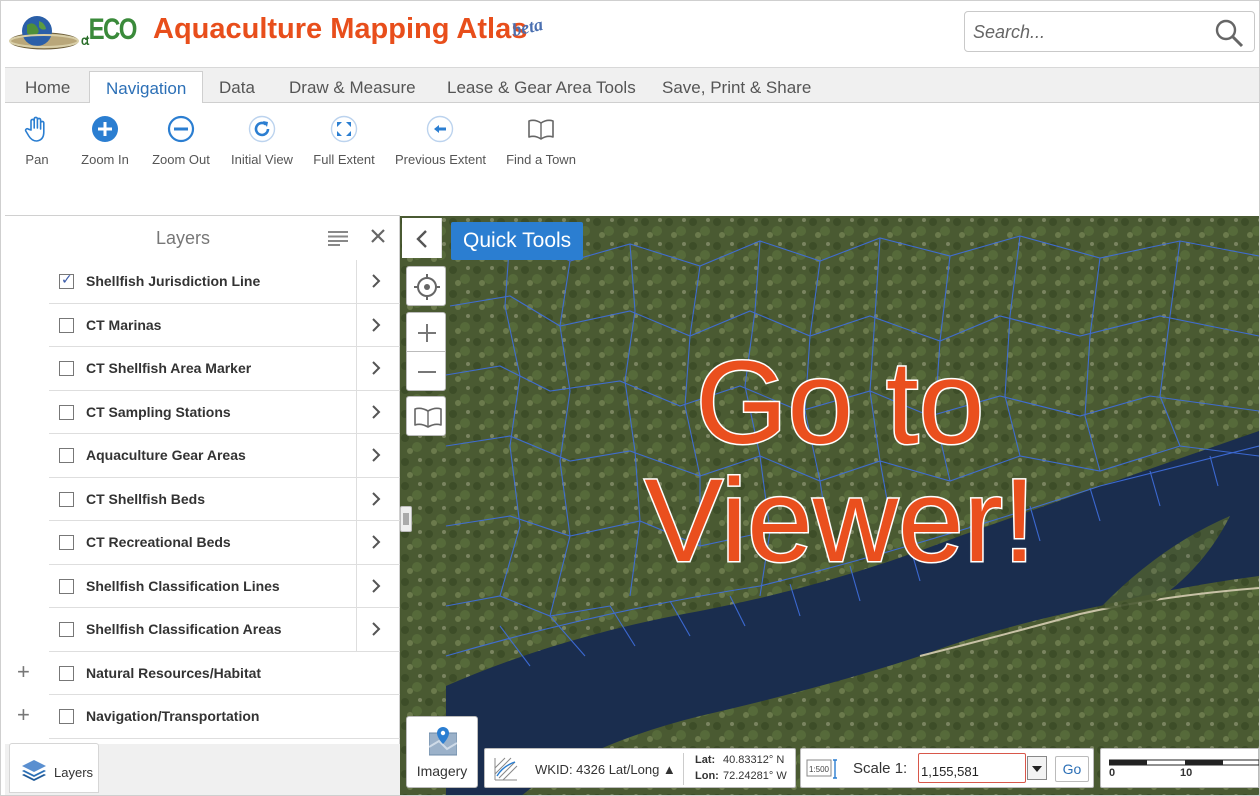  What do you see at coordinates (1088, 32) in the screenshot?
I see `search-input` at bounding box center [1088, 32].